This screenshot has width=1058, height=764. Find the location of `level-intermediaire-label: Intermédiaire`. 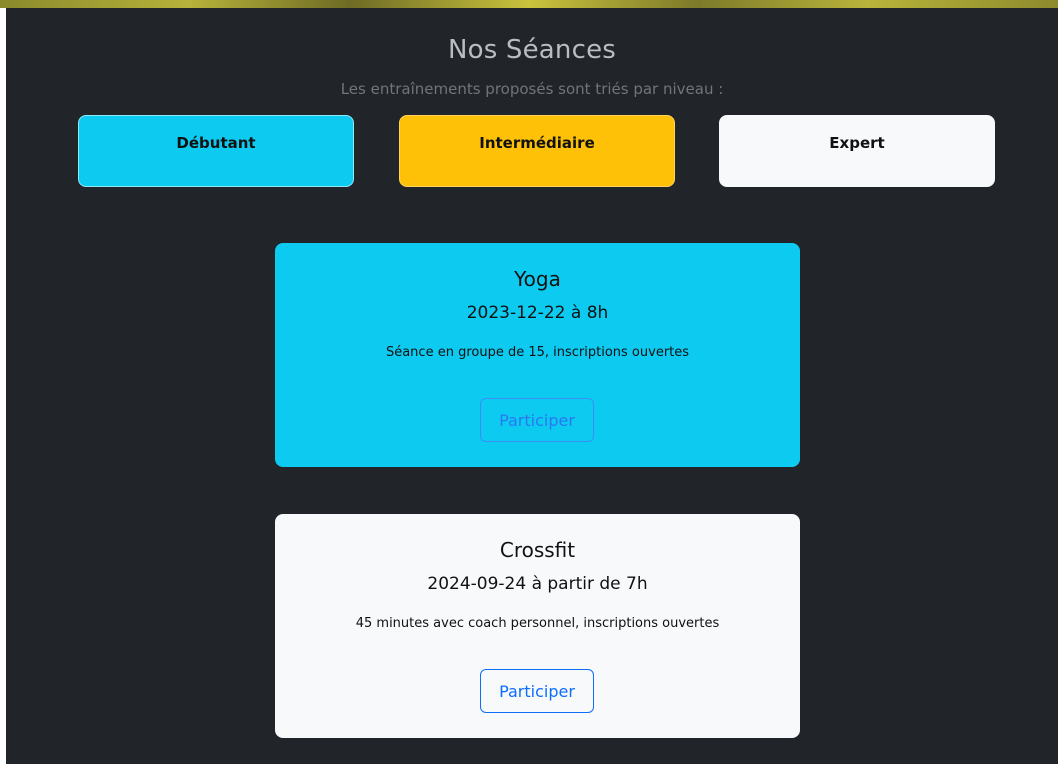

level-intermediaire-label: Intermédiaire is located at coordinates (537, 143).